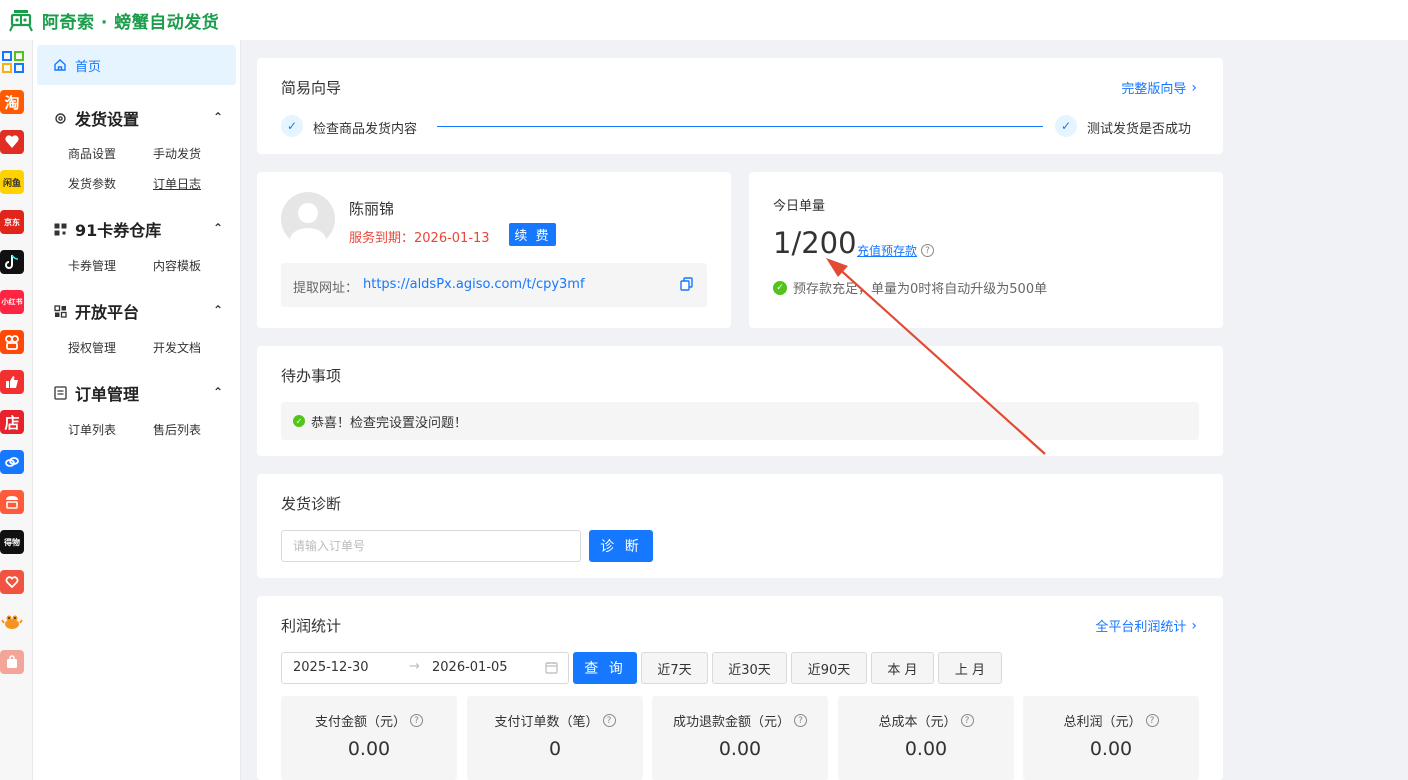  I want to click on jd-icon: 京东, so click(12, 222).